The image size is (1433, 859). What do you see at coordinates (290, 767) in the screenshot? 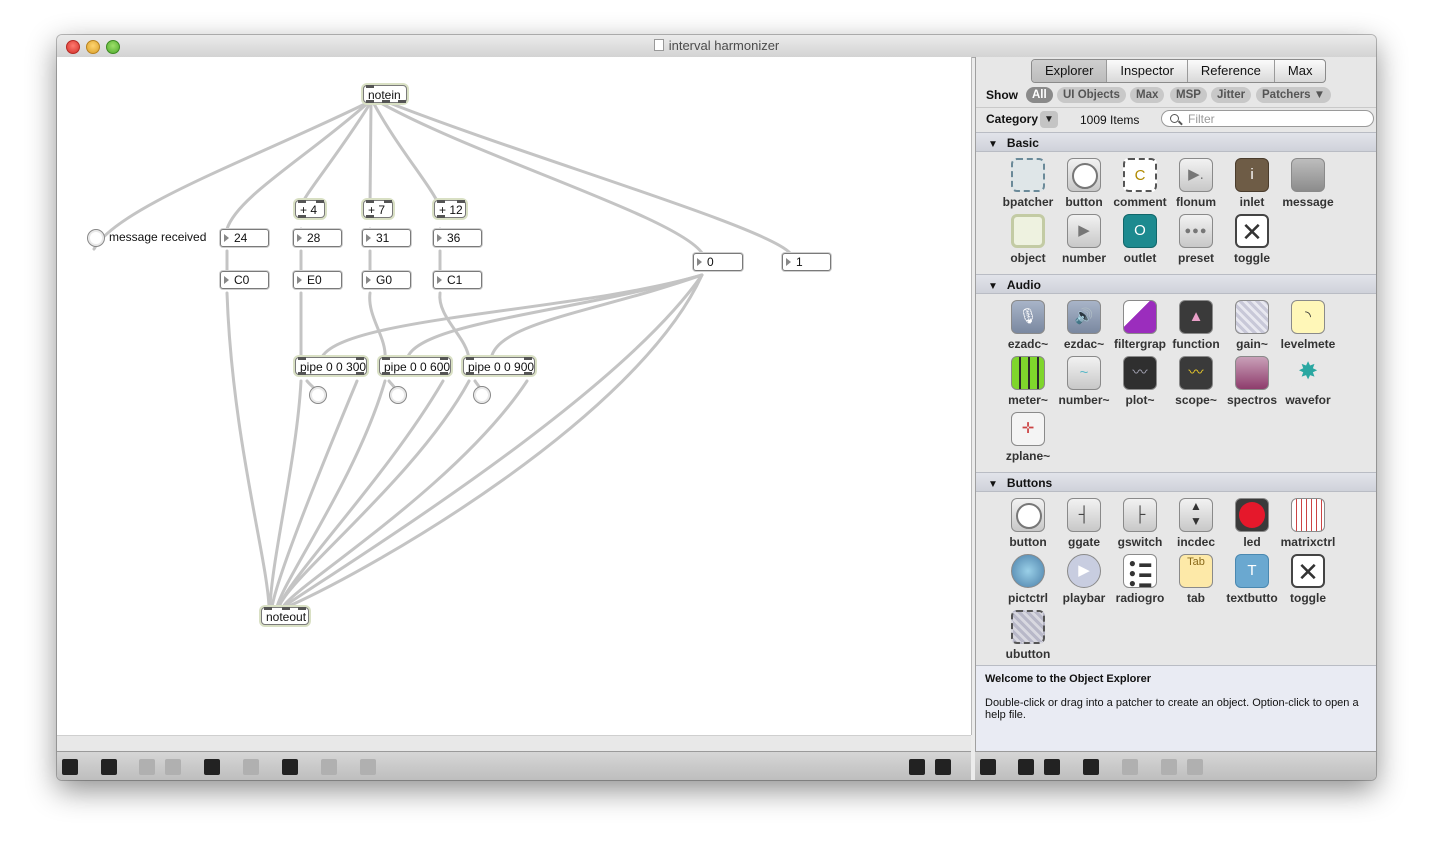
I see `fonts-icon` at bounding box center [290, 767].